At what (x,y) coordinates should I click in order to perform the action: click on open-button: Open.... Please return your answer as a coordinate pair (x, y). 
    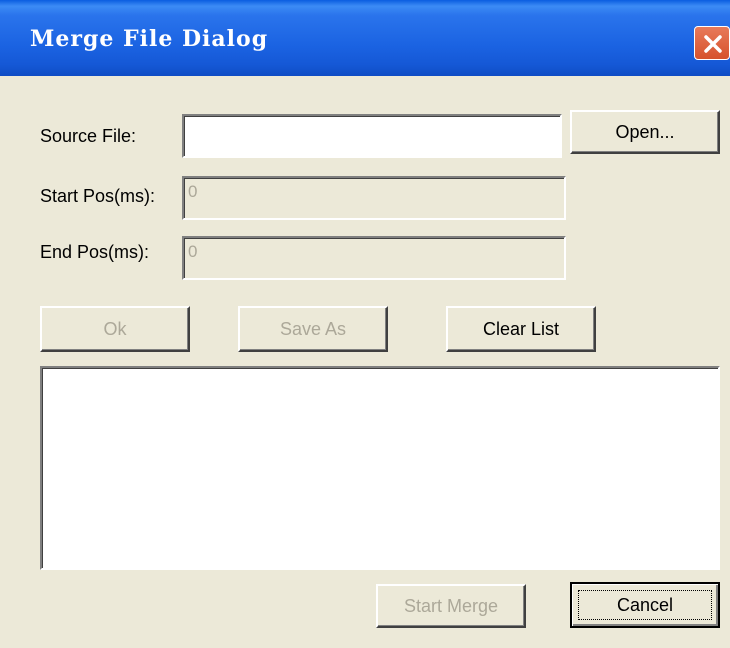
    Looking at the image, I should click on (645, 132).